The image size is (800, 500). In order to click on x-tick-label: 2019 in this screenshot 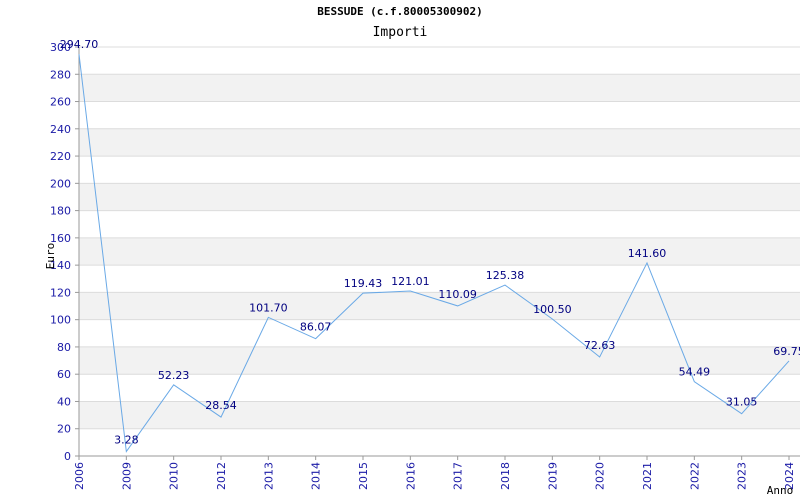, I will do `click(552, 476)`.